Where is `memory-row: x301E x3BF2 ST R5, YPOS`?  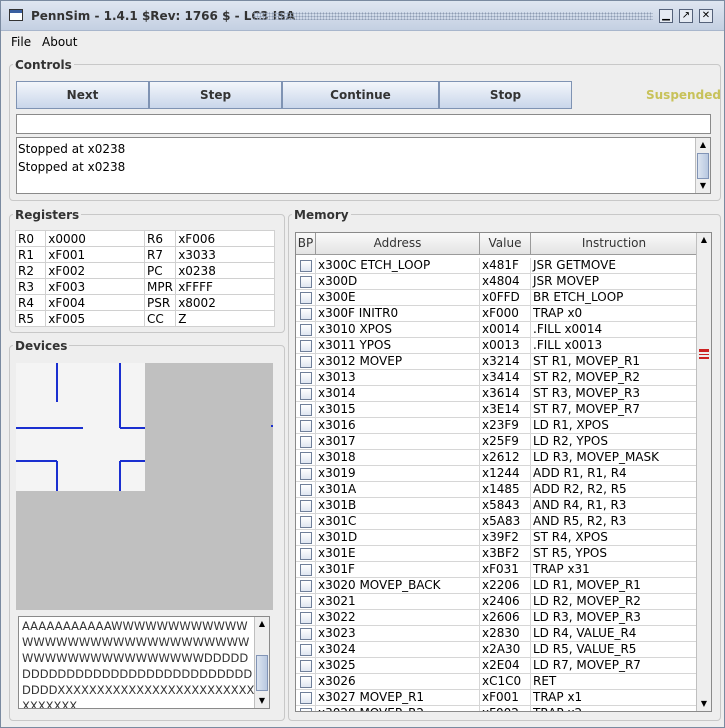
memory-row: x301E x3BF2 ST R5, YPOS is located at coordinates (496, 554).